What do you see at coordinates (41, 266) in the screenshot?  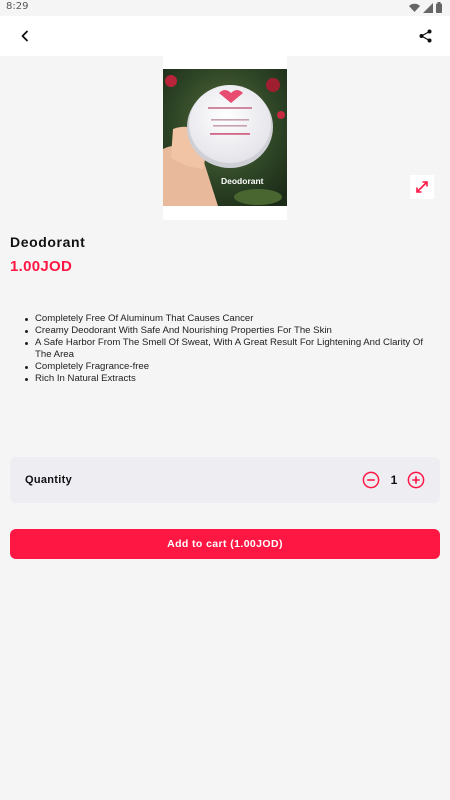 I see `product-price: 1.00JOD` at bounding box center [41, 266].